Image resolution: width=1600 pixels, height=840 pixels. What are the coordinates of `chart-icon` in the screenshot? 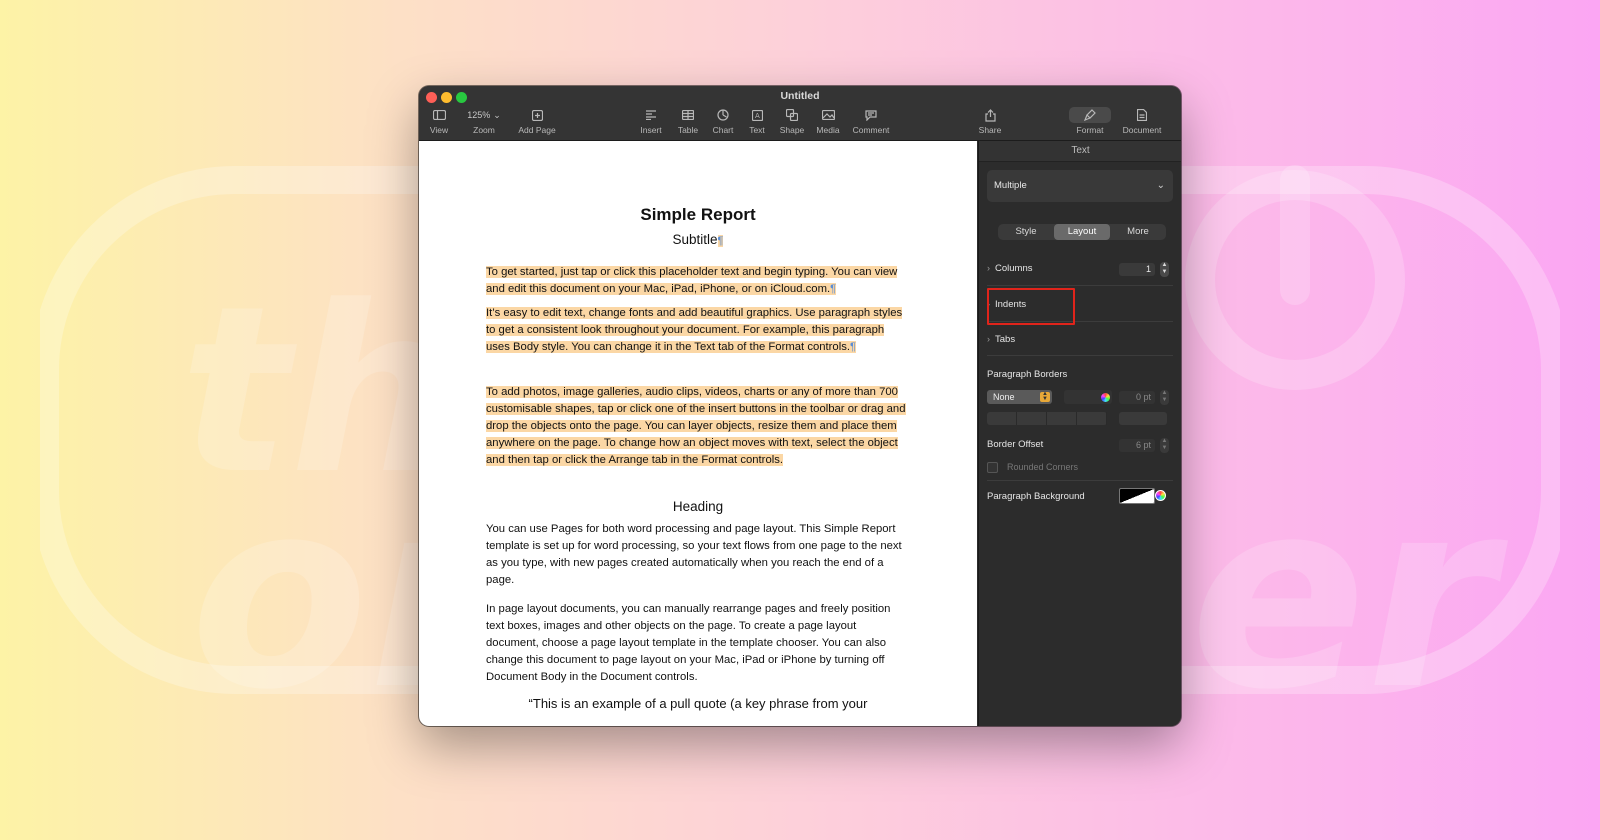 It's located at (723, 115).